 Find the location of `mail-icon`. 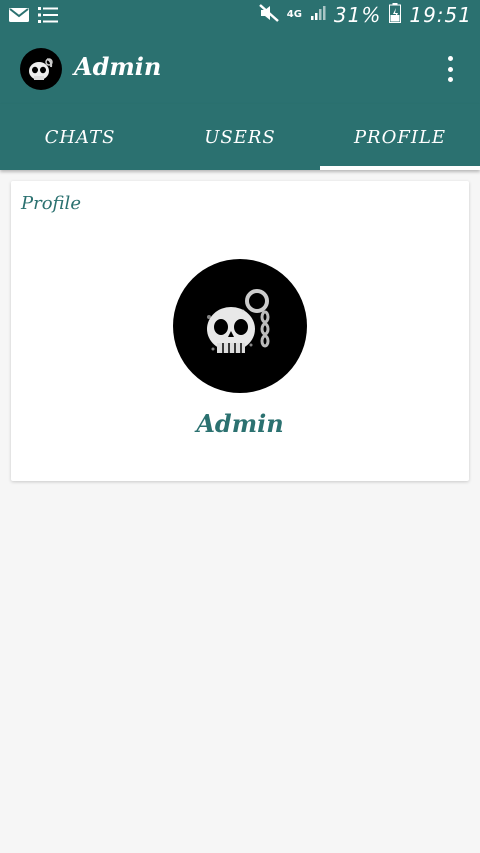

mail-icon is located at coordinates (19, 17).